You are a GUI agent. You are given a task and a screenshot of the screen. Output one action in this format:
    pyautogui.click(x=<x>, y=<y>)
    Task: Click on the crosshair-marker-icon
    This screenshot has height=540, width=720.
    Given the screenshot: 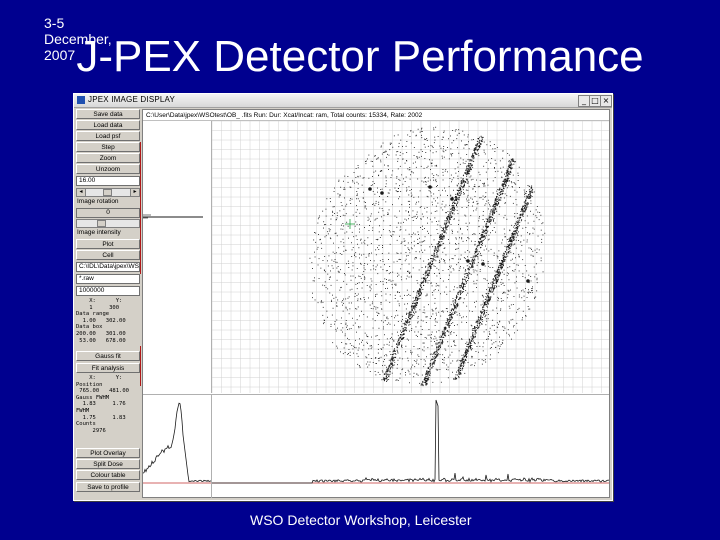 What is the action you would take?
    pyautogui.click(x=350, y=224)
    